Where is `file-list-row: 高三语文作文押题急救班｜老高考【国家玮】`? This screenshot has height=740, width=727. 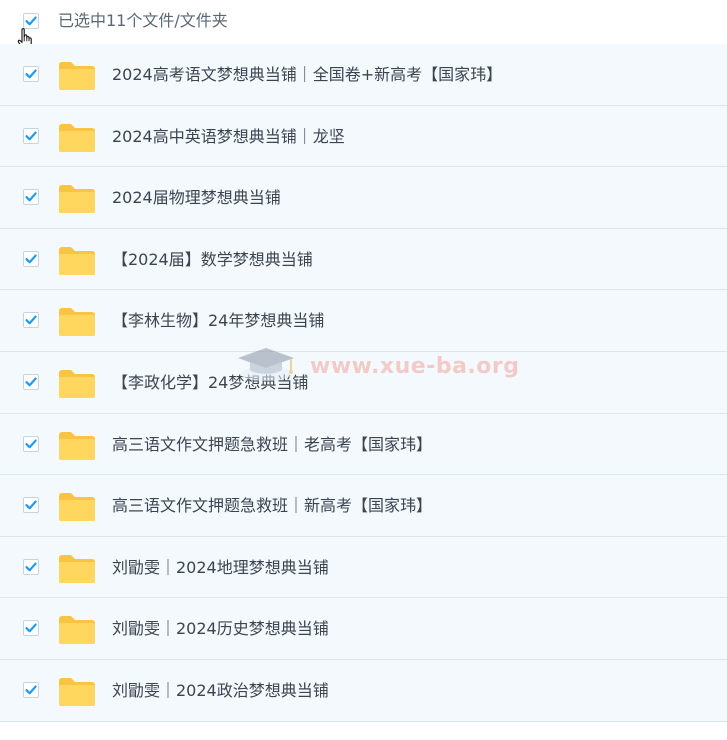
file-list-row: 高三语文作文押题急救班｜老高考【国家玮】 is located at coordinates (363, 444).